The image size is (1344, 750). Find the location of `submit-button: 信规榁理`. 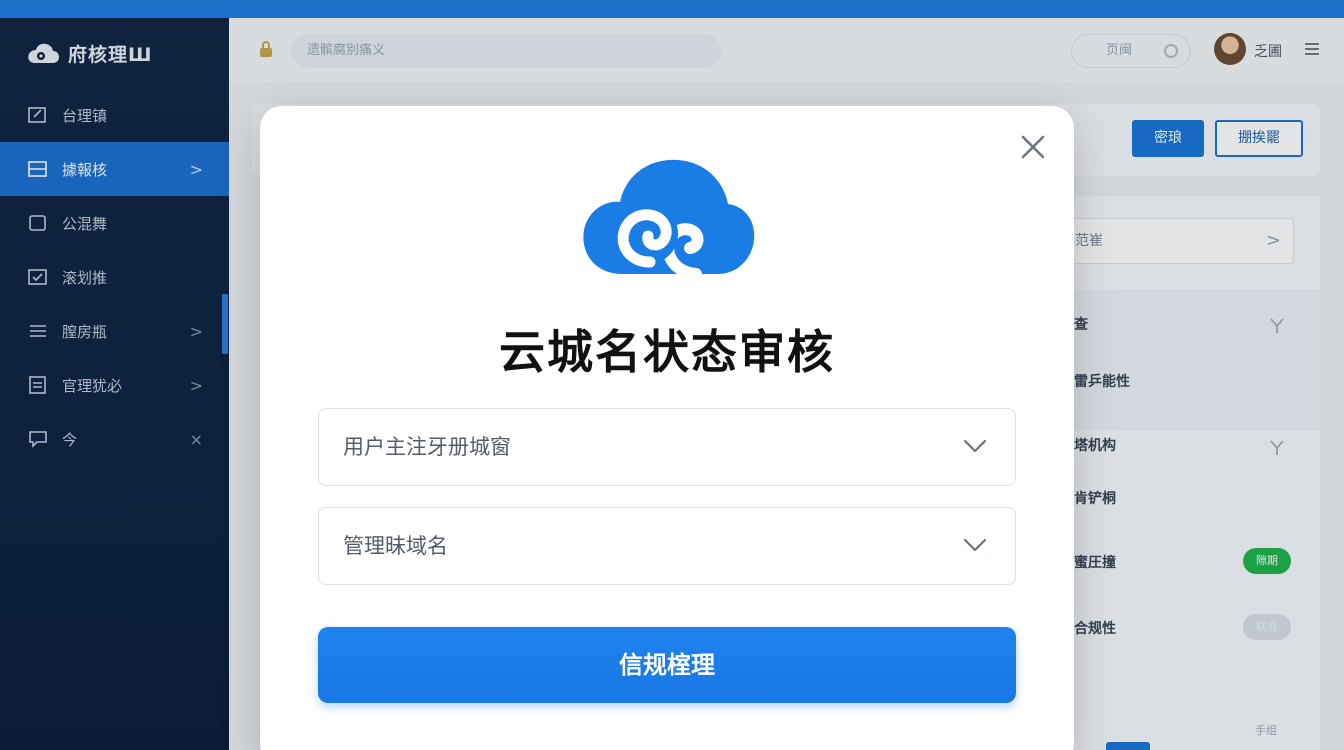

submit-button: 信规榁理 is located at coordinates (667, 665).